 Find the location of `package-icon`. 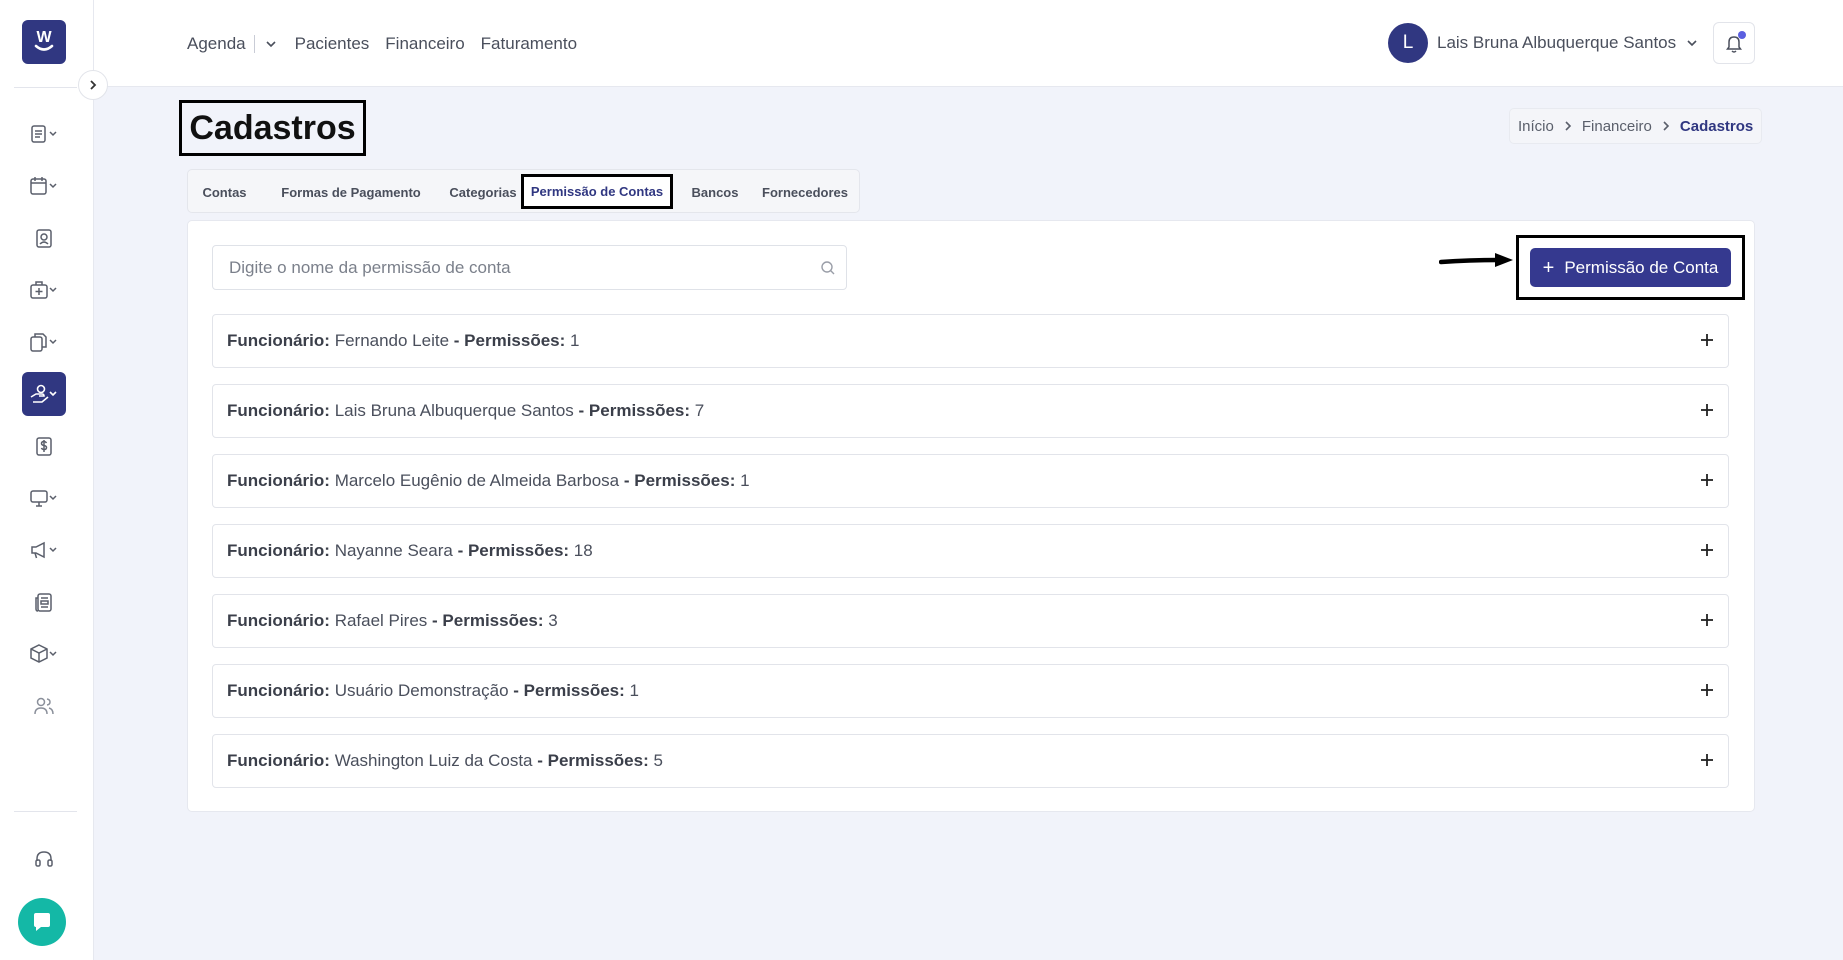

package-icon is located at coordinates (43, 653).